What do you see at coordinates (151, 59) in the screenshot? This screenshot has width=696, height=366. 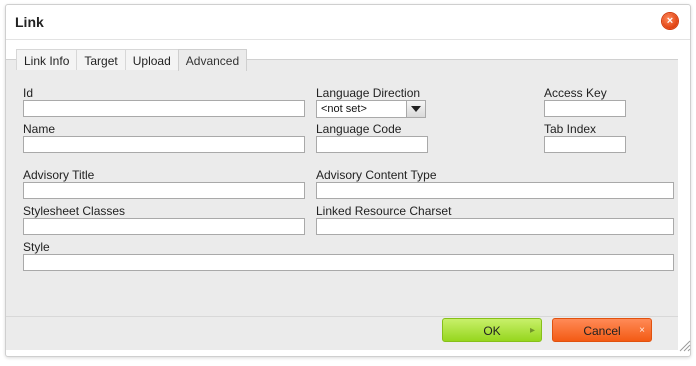 I see `tab-upload: Upload` at bounding box center [151, 59].